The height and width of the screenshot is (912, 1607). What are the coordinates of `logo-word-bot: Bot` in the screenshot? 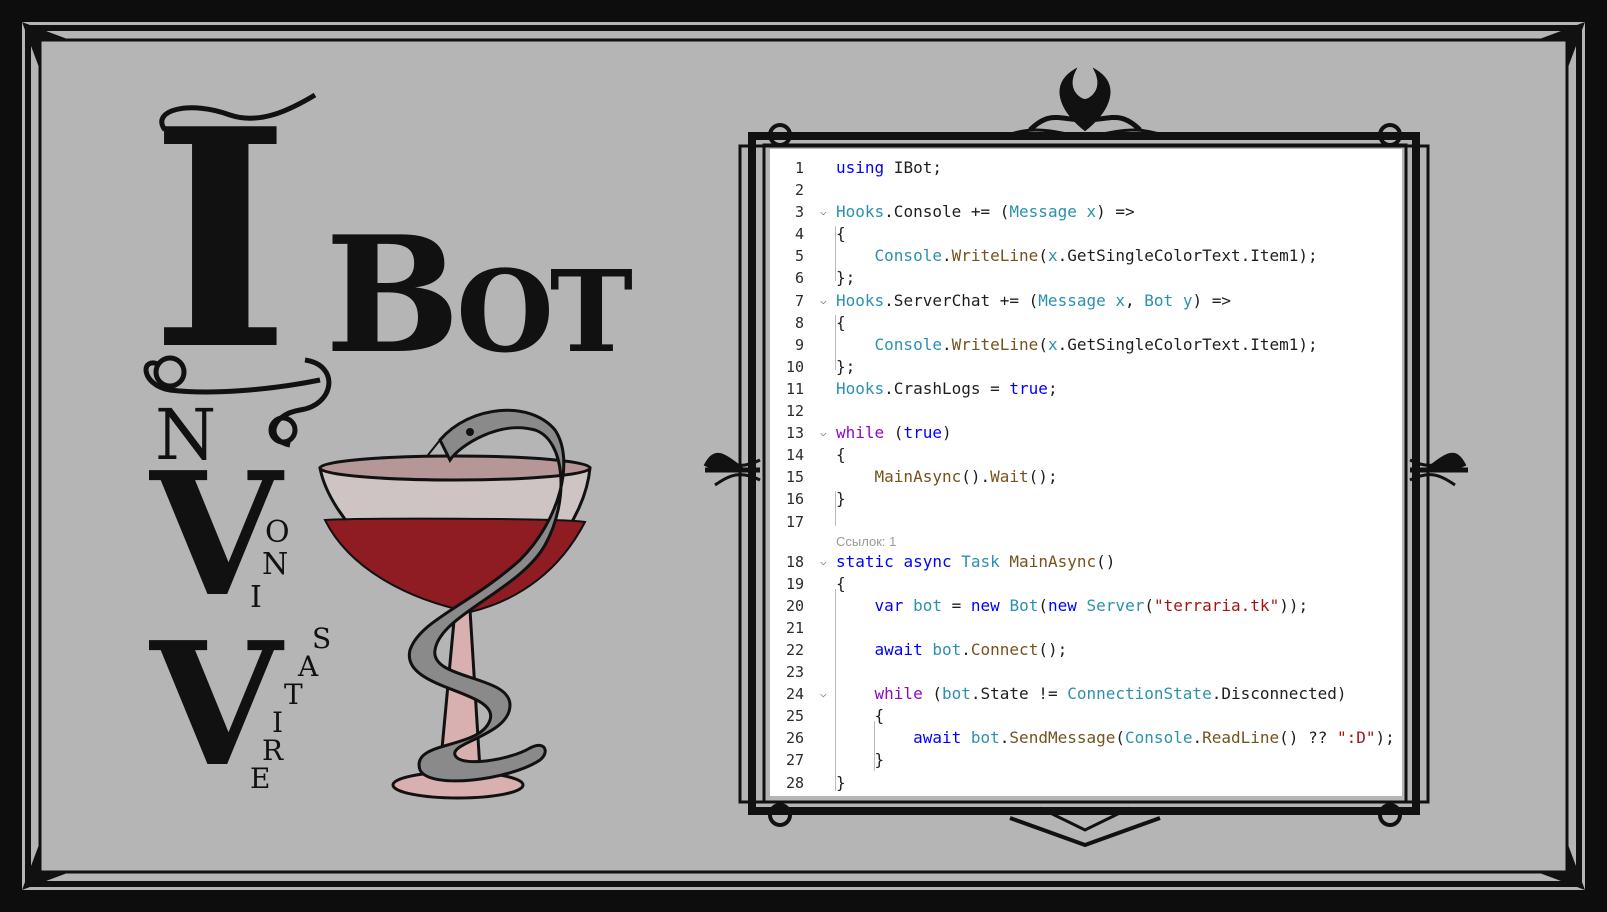 It's located at (479, 295).